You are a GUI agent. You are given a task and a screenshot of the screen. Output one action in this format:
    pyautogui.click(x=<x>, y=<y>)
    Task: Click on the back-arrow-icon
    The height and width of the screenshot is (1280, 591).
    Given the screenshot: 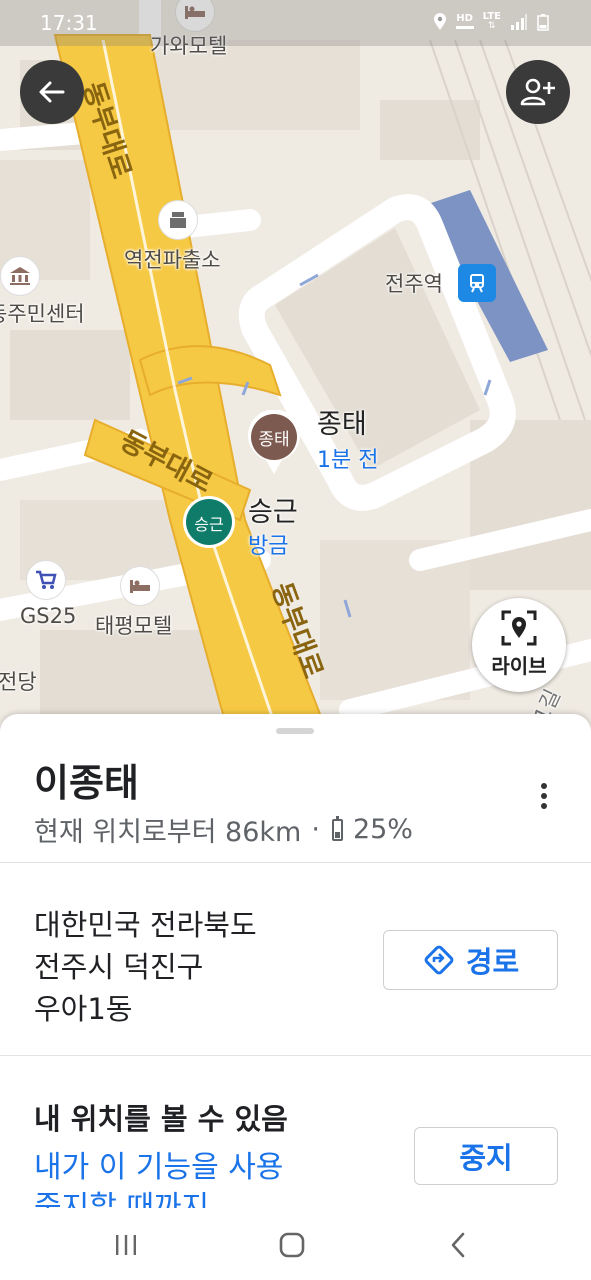 What is the action you would take?
    pyautogui.click(x=52, y=92)
    